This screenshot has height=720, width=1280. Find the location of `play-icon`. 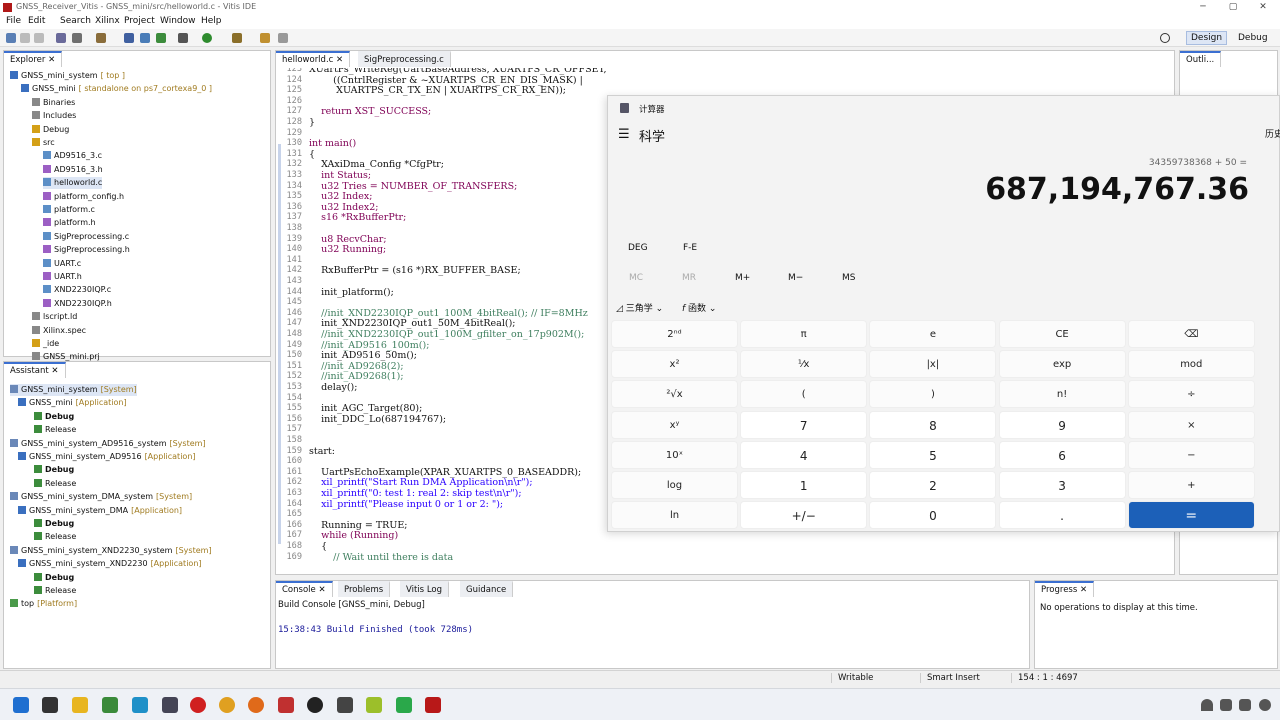

play-icon is located at coordinates (207, 38).